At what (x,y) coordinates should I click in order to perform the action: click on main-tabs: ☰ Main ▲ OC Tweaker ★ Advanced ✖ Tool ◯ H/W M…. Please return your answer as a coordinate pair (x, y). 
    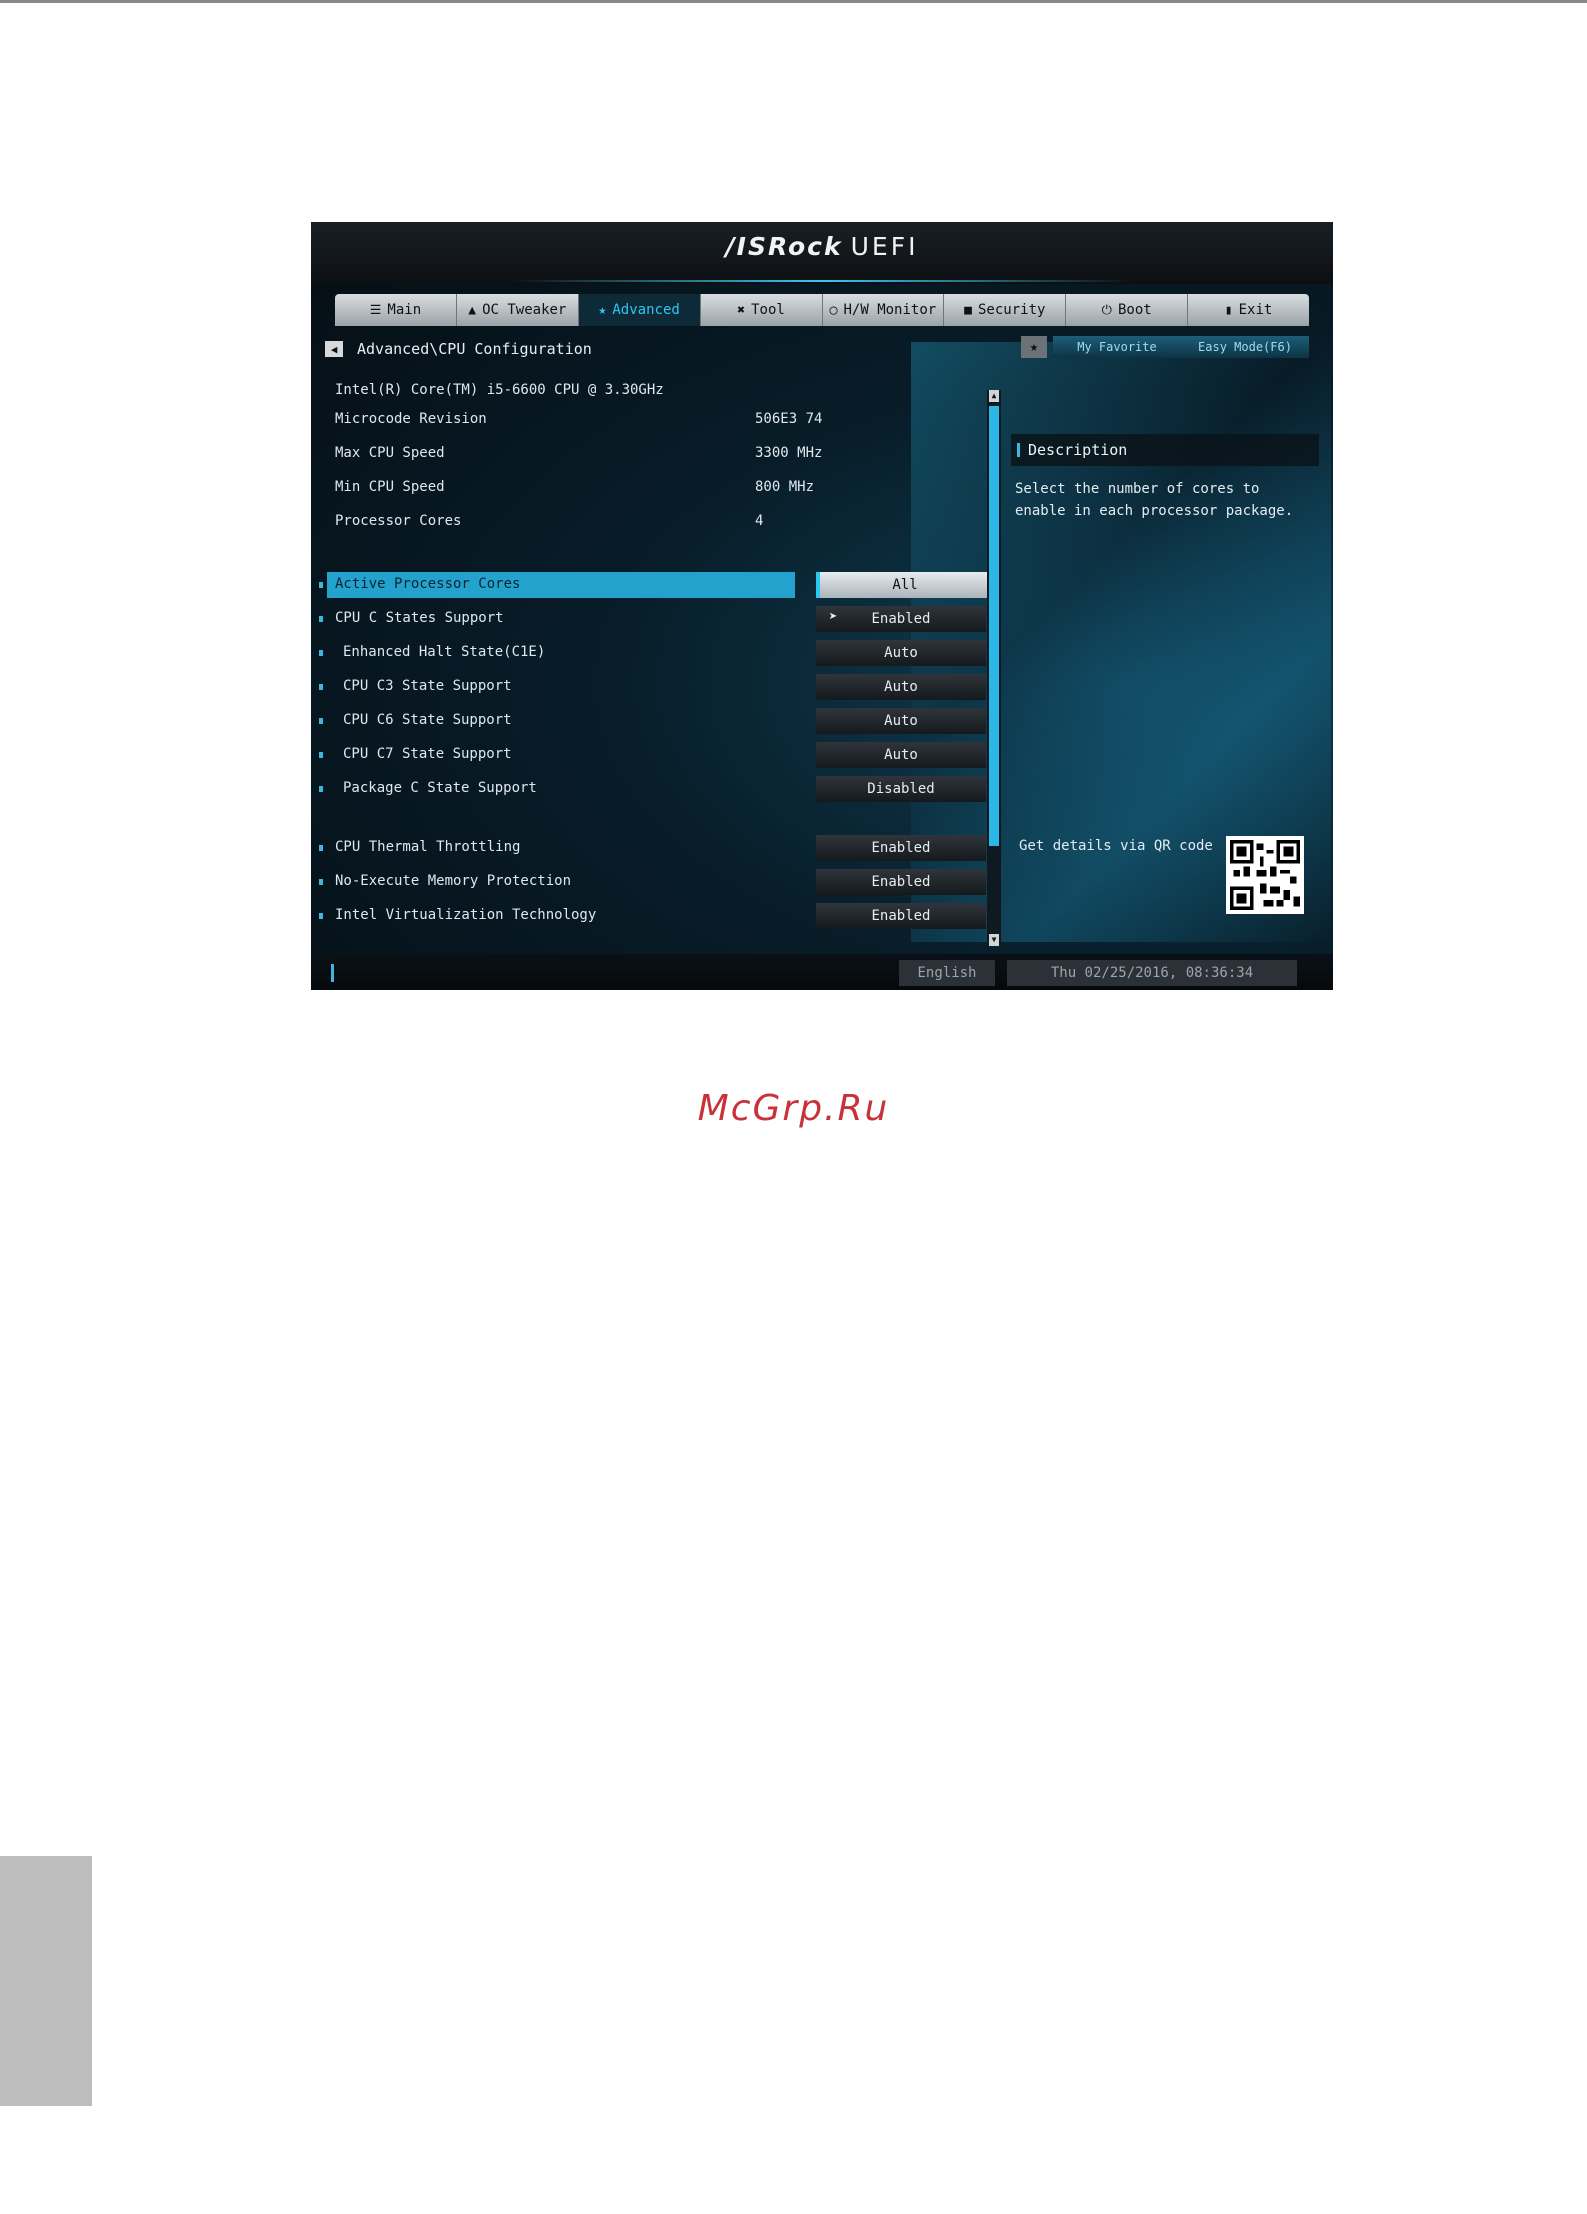
    Looking at the image, I should click on (822, 310).